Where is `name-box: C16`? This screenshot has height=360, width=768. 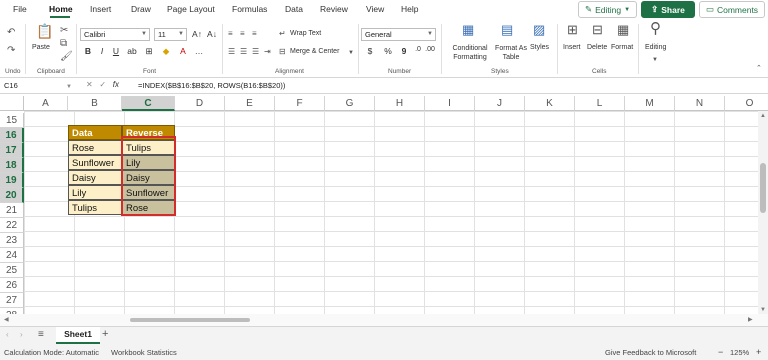
name-box: C16 is located at coordinates (35, 86).